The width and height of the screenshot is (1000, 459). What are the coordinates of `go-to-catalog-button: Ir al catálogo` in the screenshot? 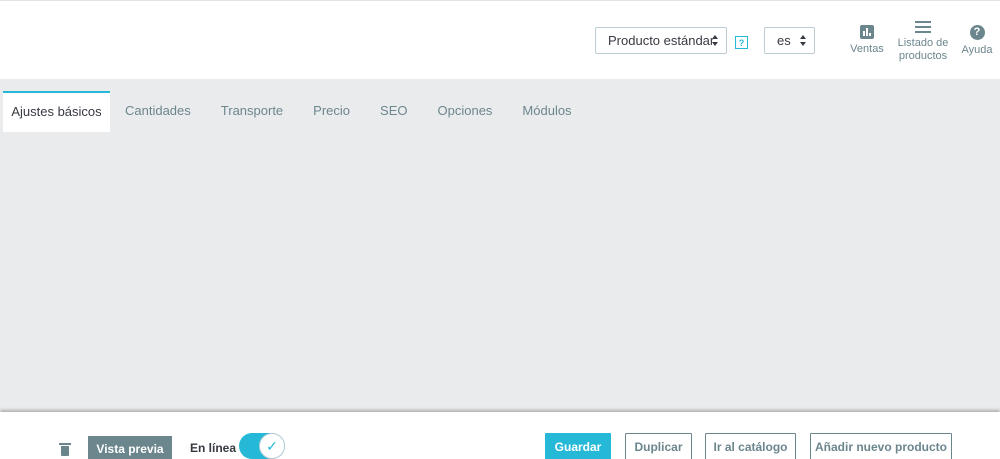 It's located at (750, 446).